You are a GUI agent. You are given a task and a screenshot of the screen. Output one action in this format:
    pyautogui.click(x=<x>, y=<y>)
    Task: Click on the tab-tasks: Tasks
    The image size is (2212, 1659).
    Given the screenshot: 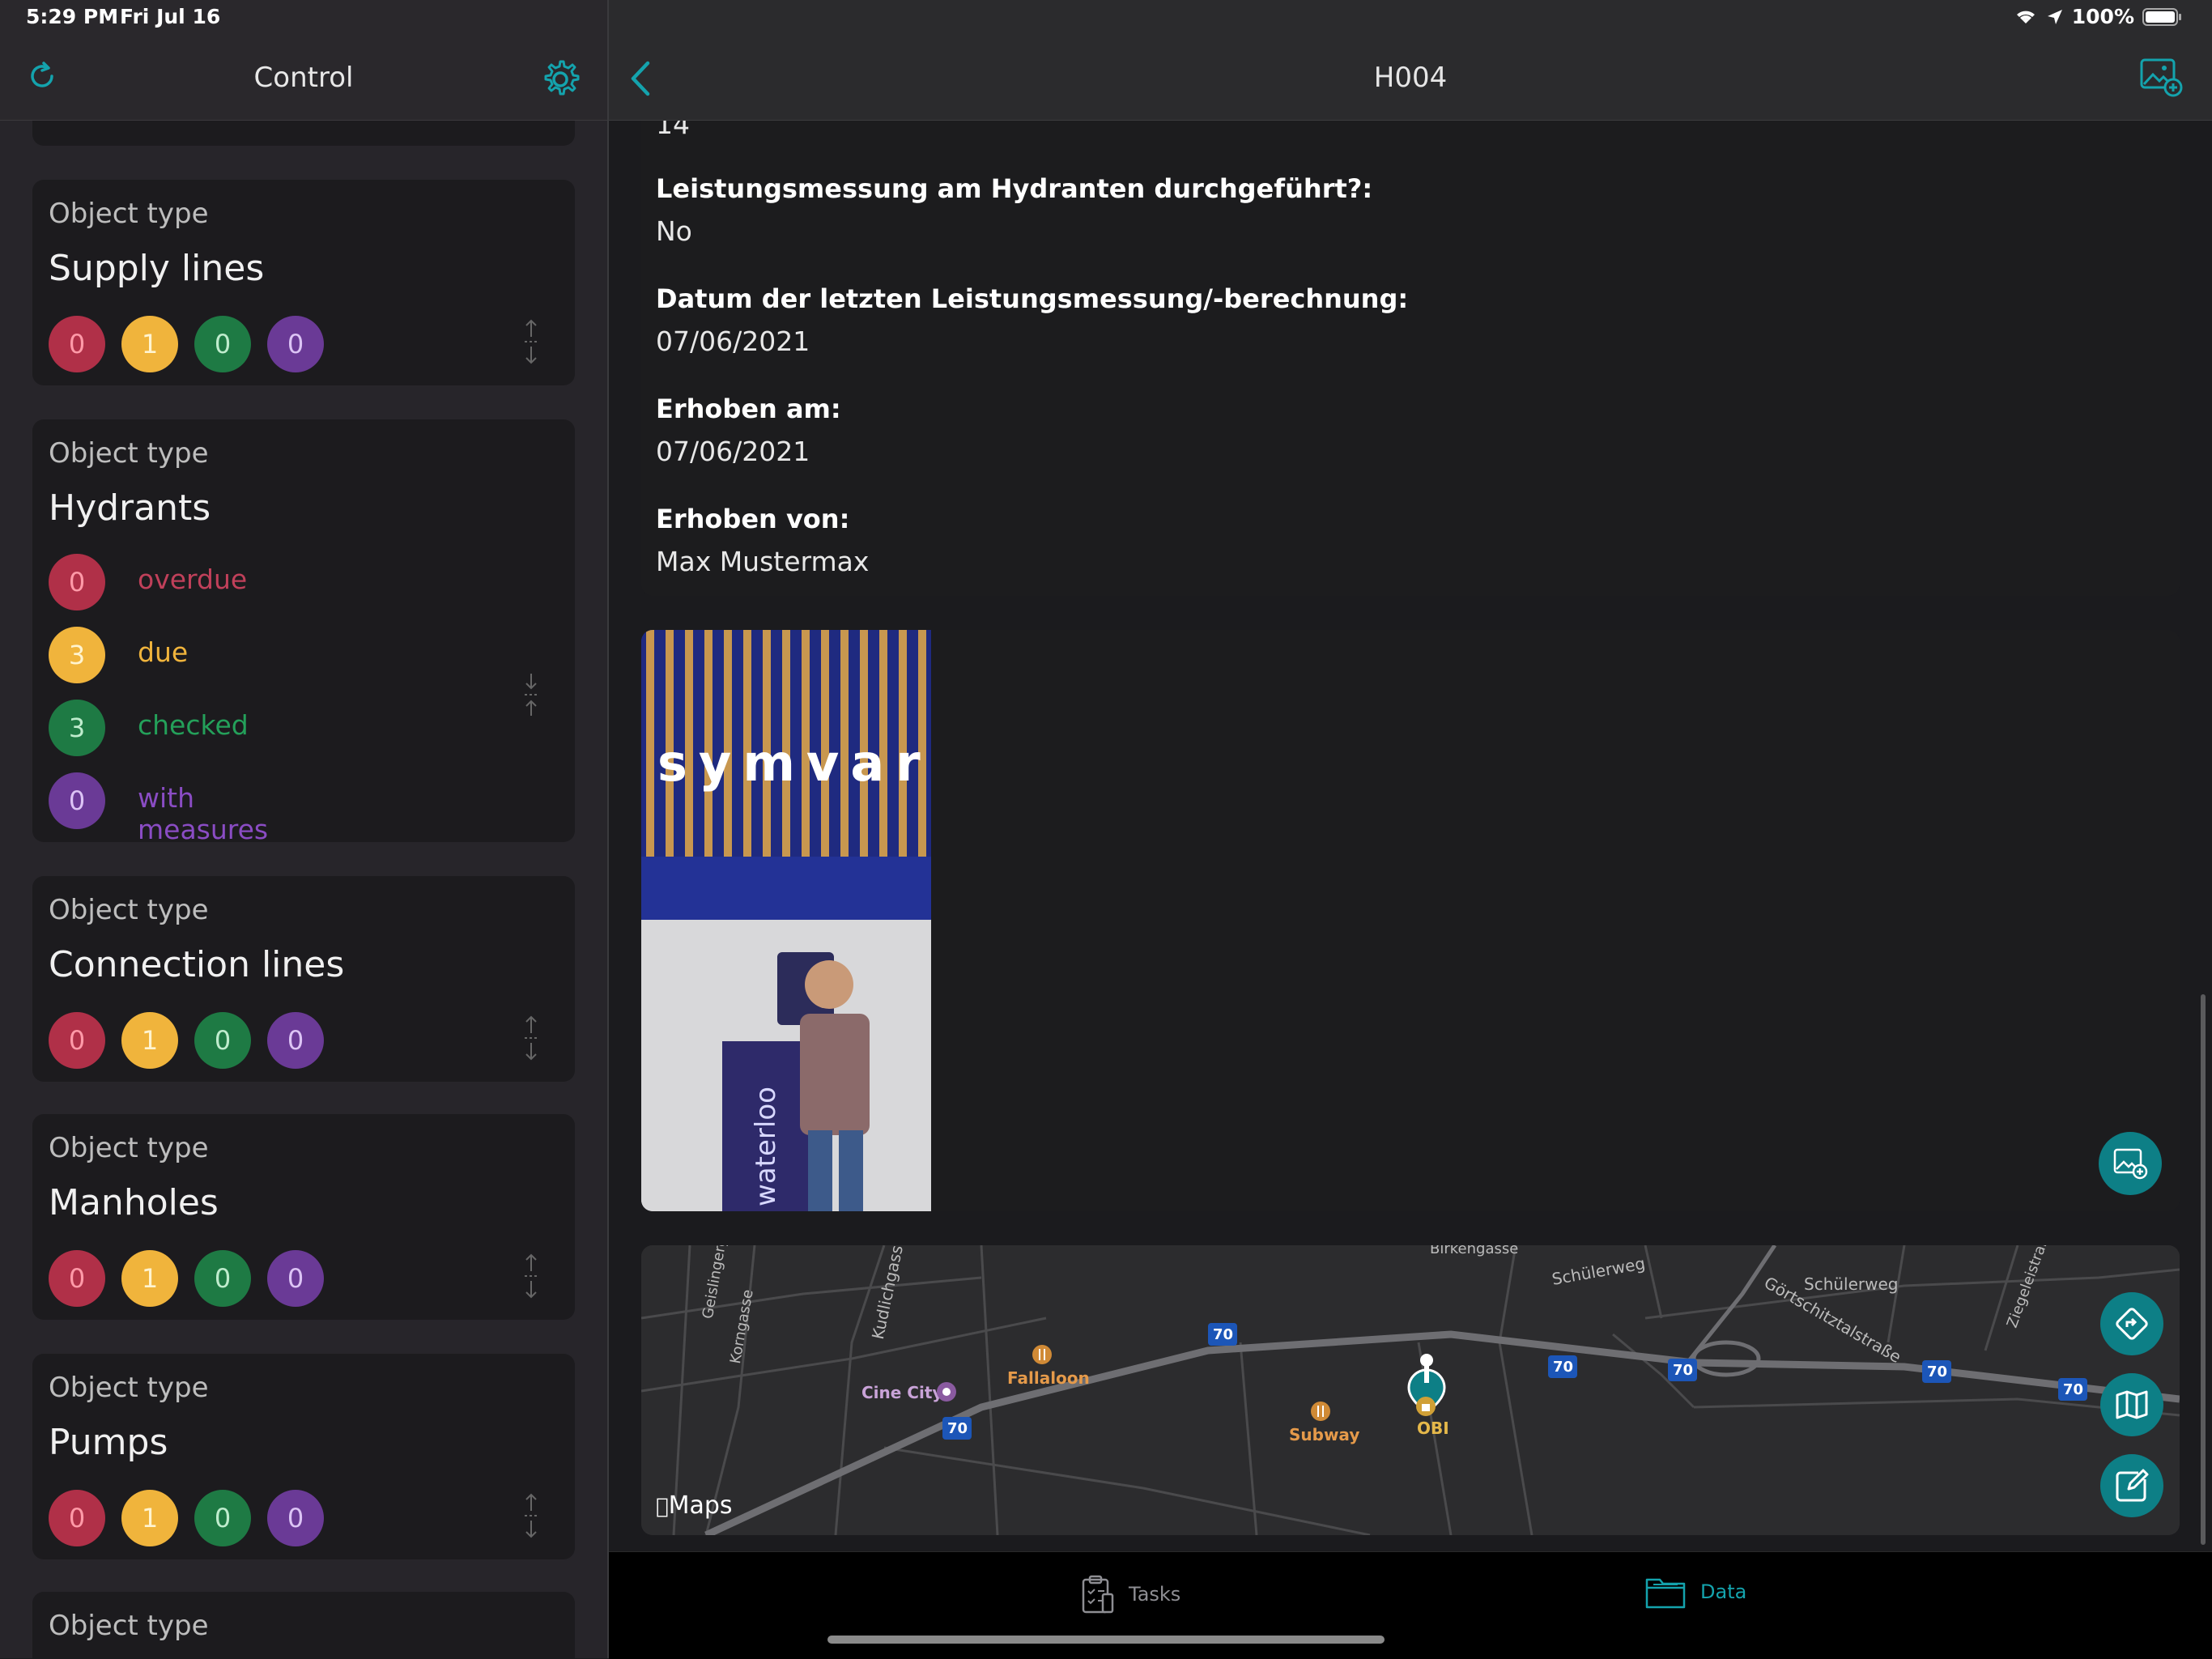 What is the action you would take?
    pyautogui.click(x=1130, y=1594)
    